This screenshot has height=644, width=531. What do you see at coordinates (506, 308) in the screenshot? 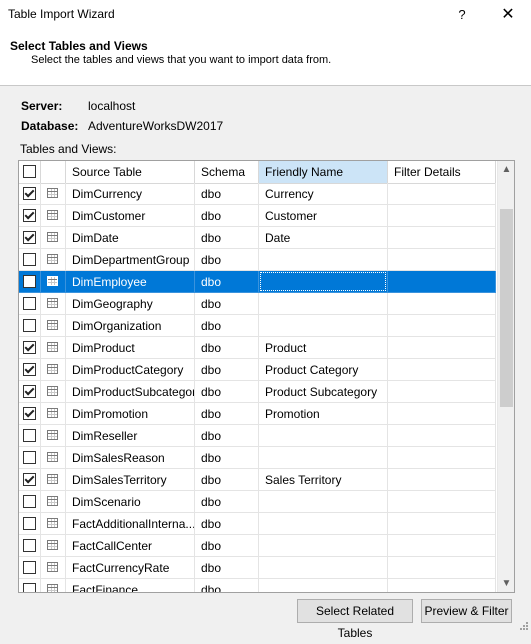
I see `scrollbar-thumb` at bounding box center [506, 308].